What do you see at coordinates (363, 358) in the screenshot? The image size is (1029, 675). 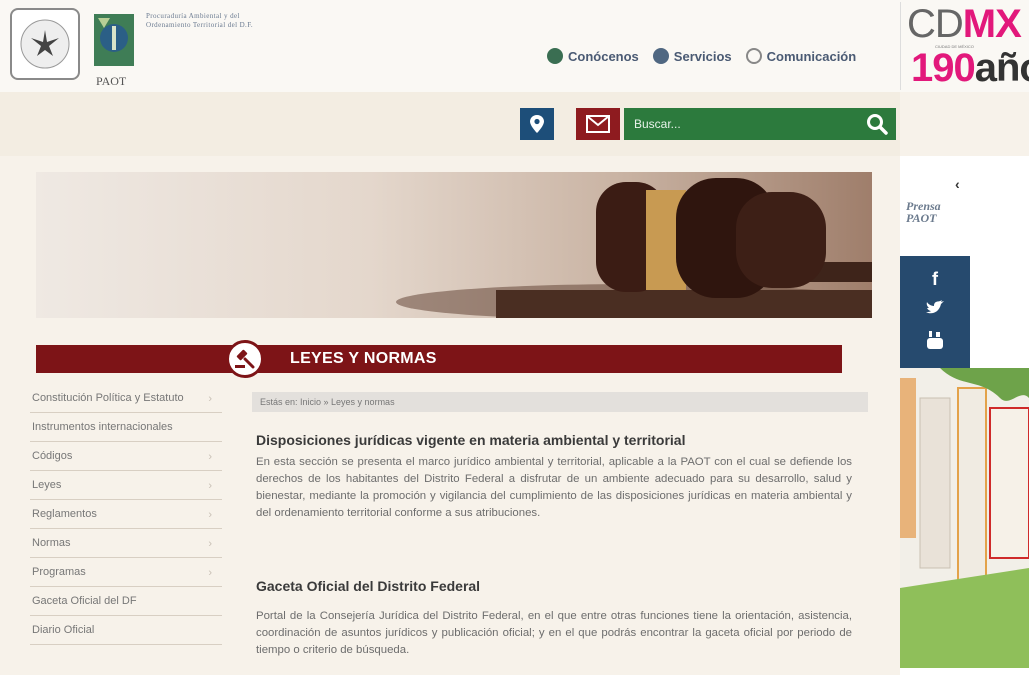 I see `section-title: LEYES Y NORMAS` at bounding box center [363, 358].